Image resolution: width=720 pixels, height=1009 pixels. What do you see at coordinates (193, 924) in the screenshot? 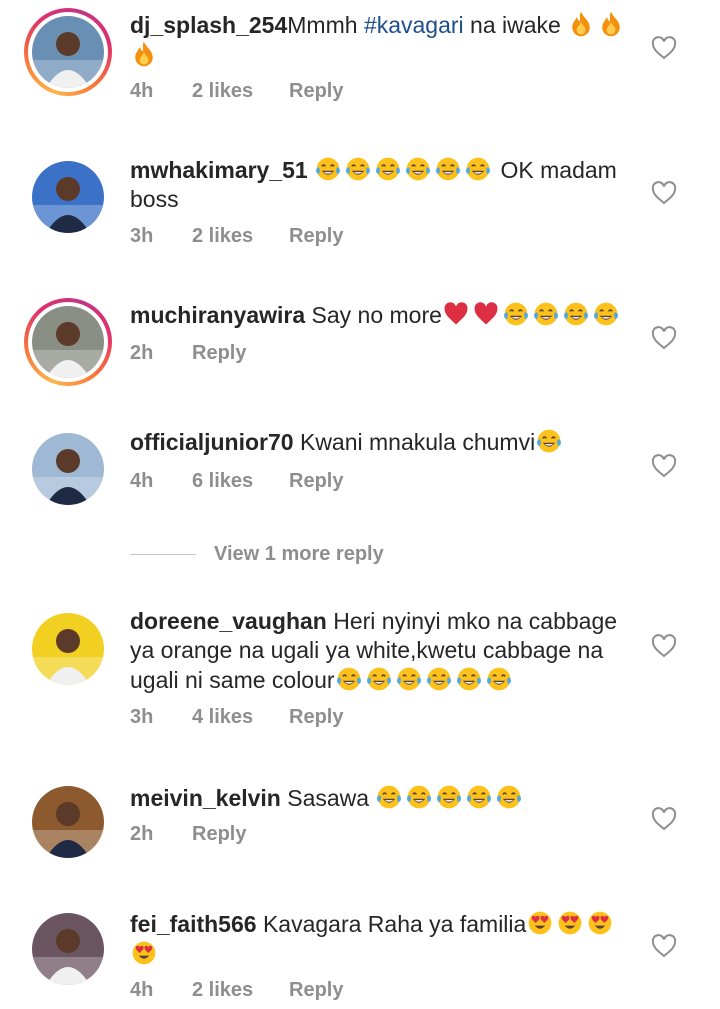
I see `username-link: fei_faith566` at bounding box center [193, 924].